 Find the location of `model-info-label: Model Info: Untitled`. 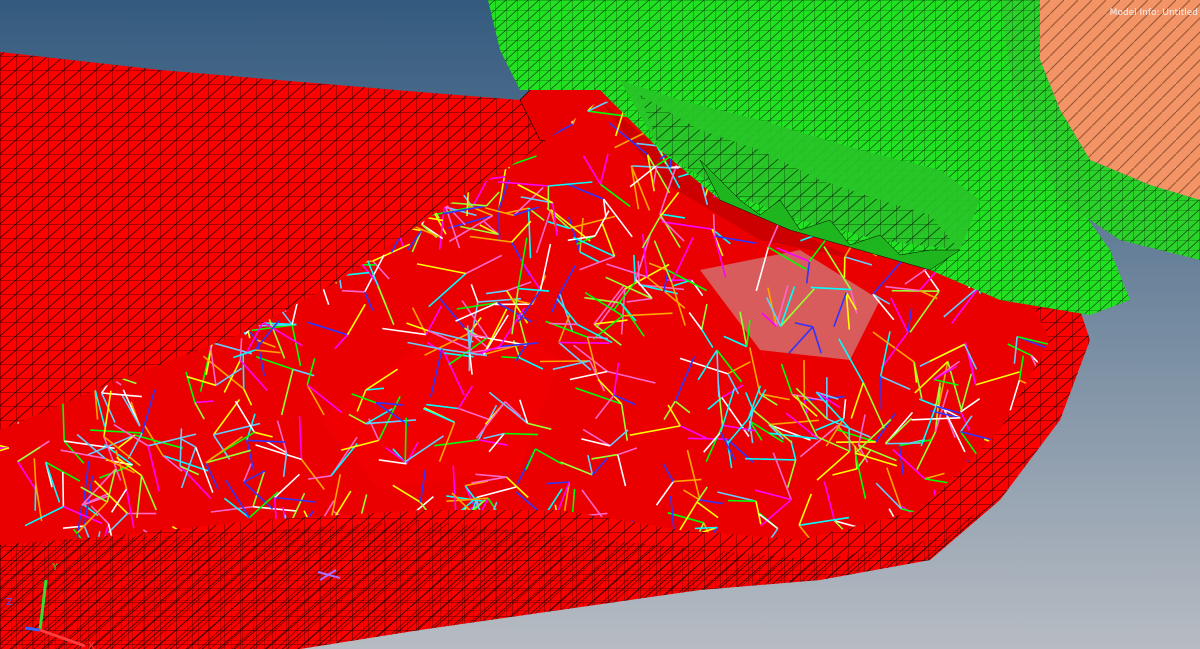

model-info-label: Model Info: Untitled is located at coordinates (1153, 13).